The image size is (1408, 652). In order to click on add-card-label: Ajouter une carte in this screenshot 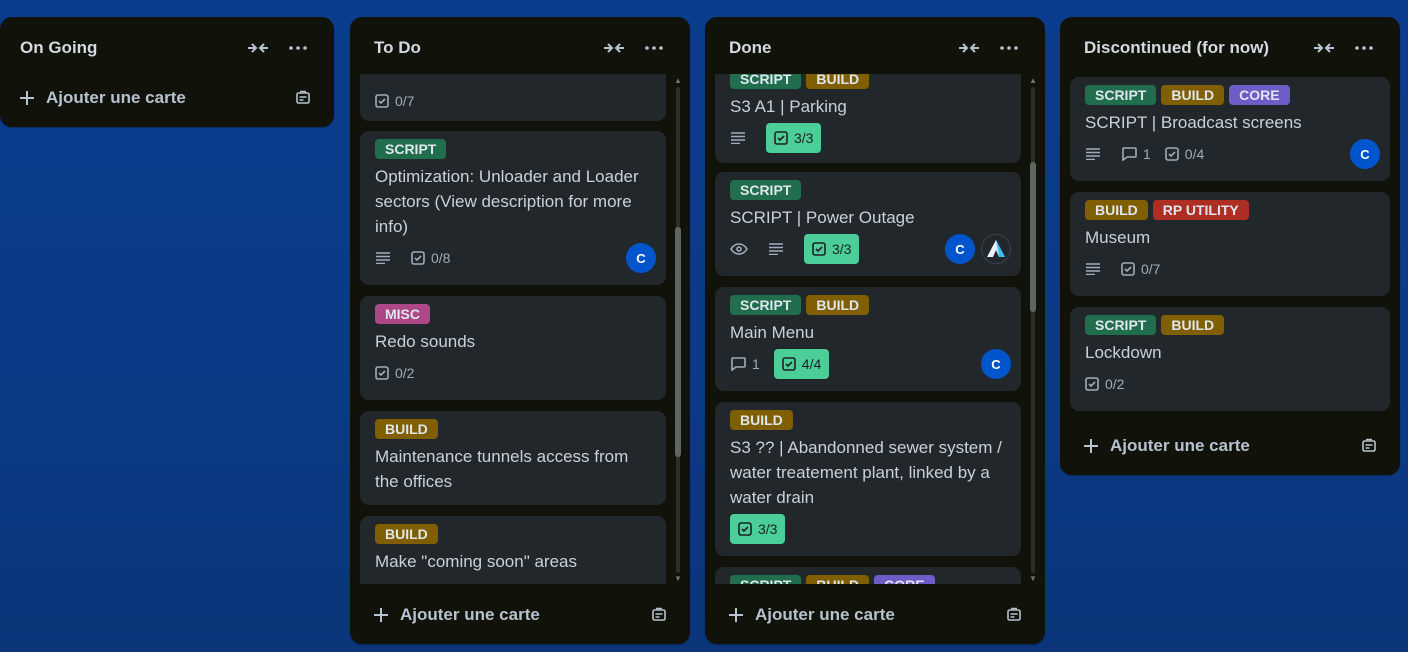, I will do `click(825, 614)`.